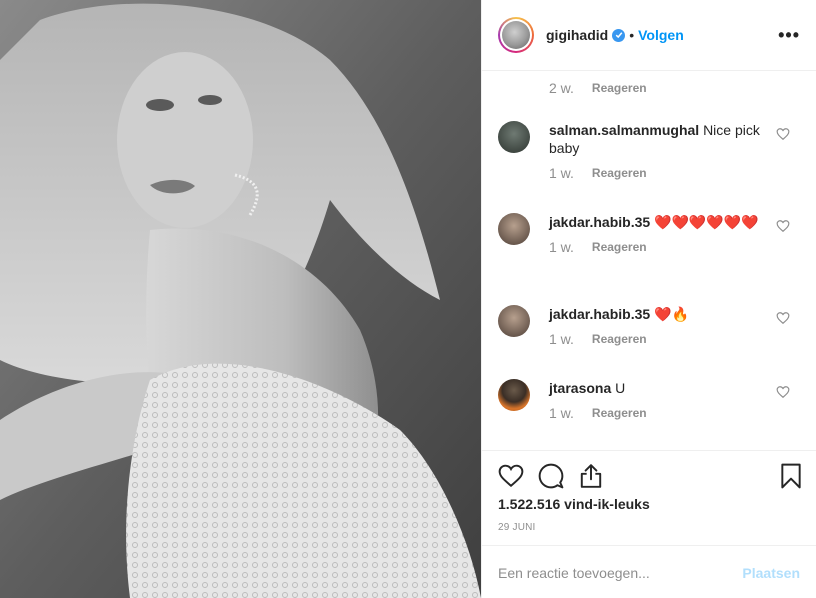  I want to click on comment-text: U, so click(620, 388).